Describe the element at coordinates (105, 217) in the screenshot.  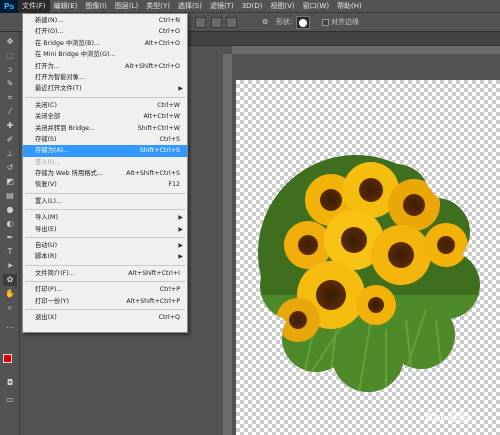
I see `file-menu-item: 导入(M) ▶` at that location.